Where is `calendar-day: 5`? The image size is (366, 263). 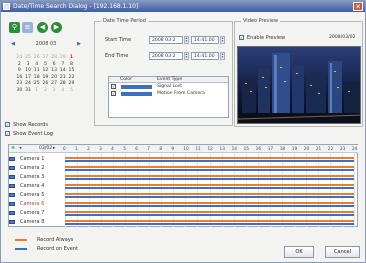
calendar-day: 5 is located at coordinates (71, 91).